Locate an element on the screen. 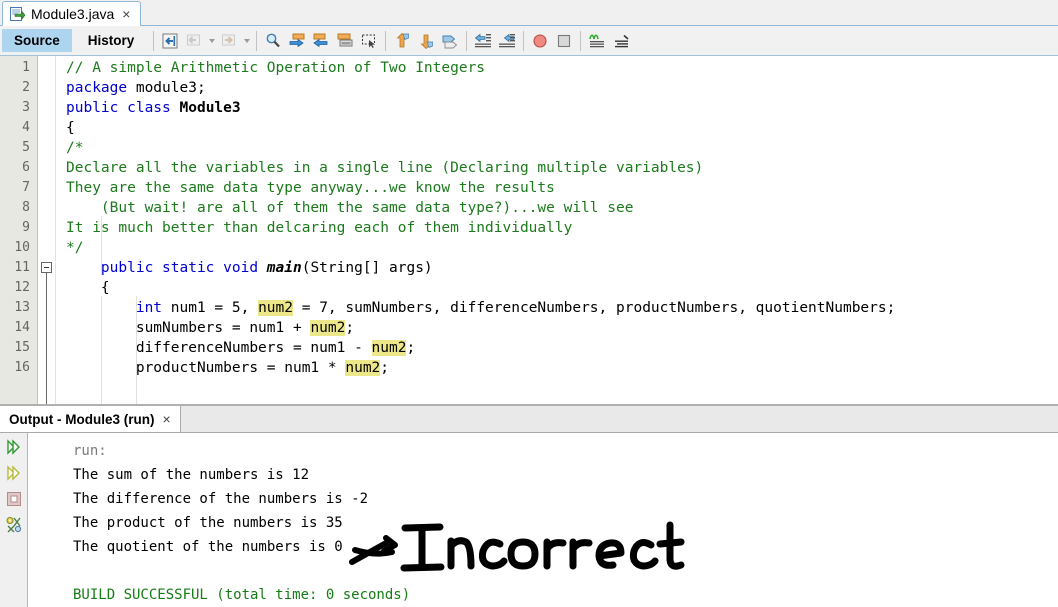 Image resolution: width=1058 pixels, height=607 pixels. output-tab-filler is located at coordinates (619, 419).